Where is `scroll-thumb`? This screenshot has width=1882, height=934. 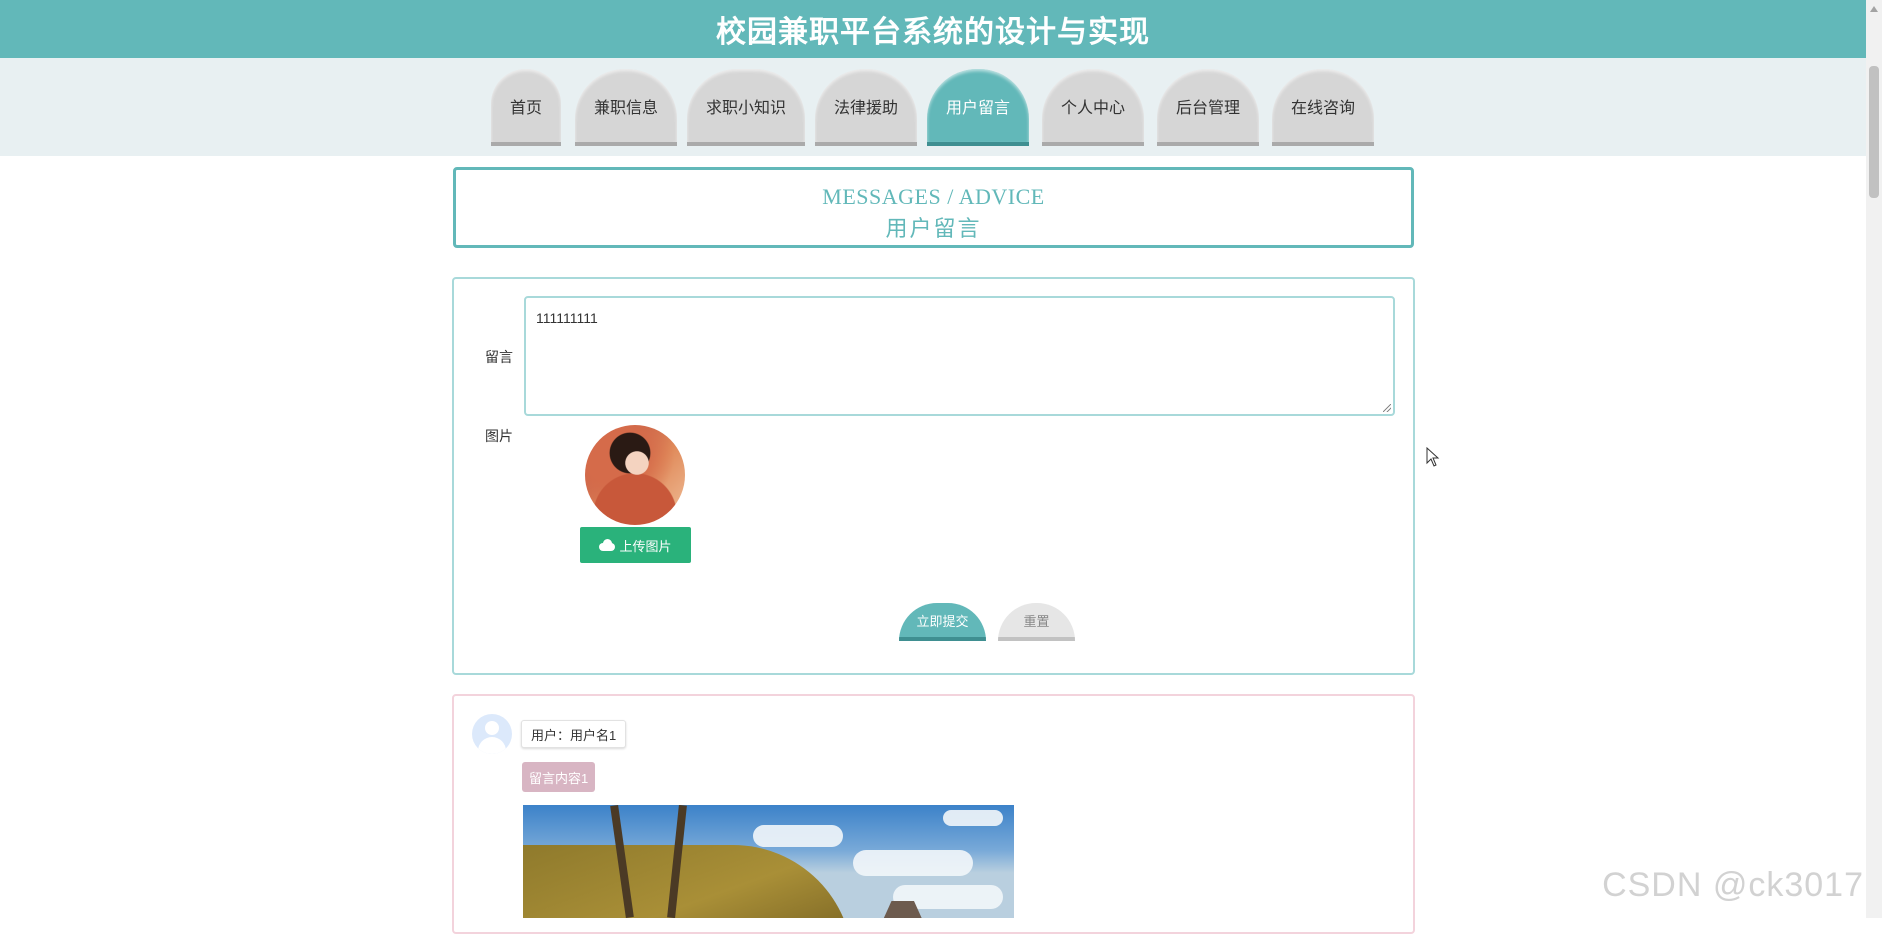 scroll-thumb is located at coordinates (1874, 132).